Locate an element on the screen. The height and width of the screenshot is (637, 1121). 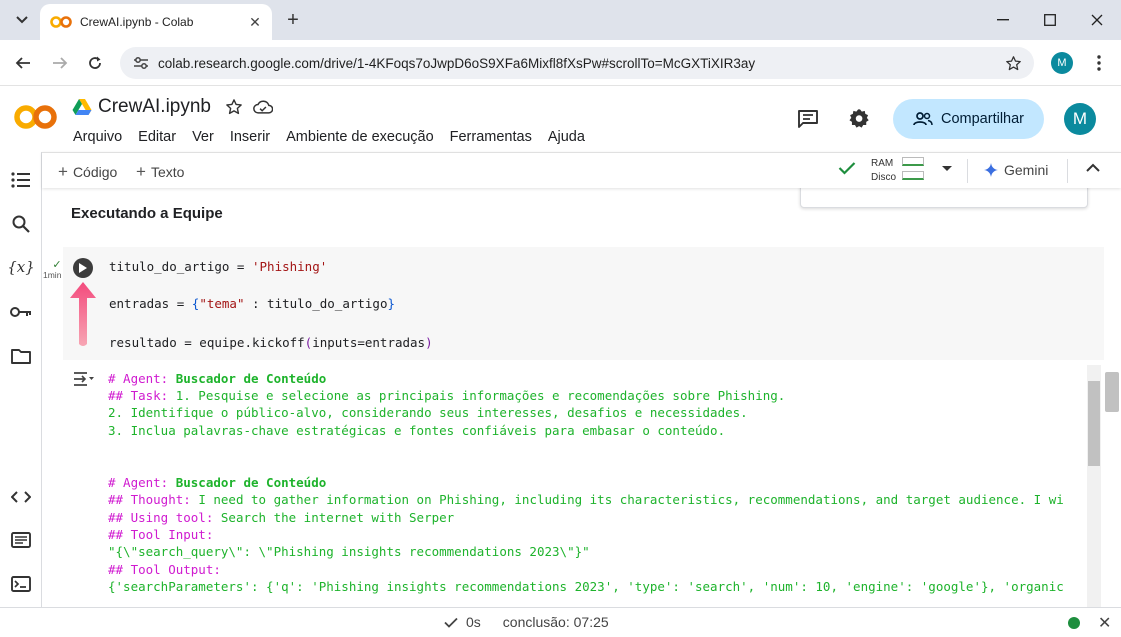
browser-menu-icon is located at coordinates (1099, 63).